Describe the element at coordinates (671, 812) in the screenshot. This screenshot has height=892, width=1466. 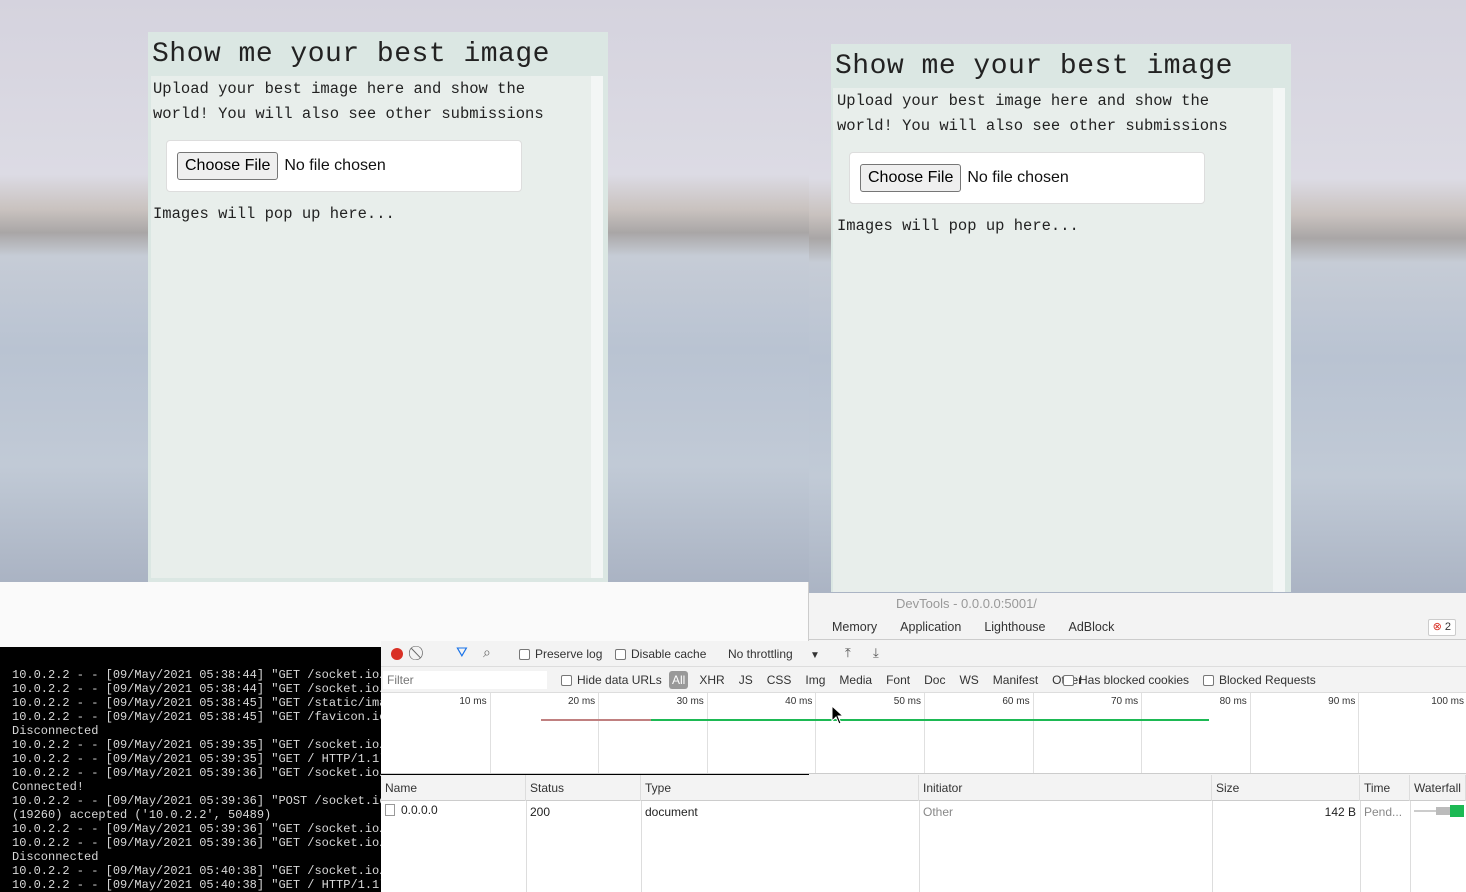
I see `cell-type: document` at that location.